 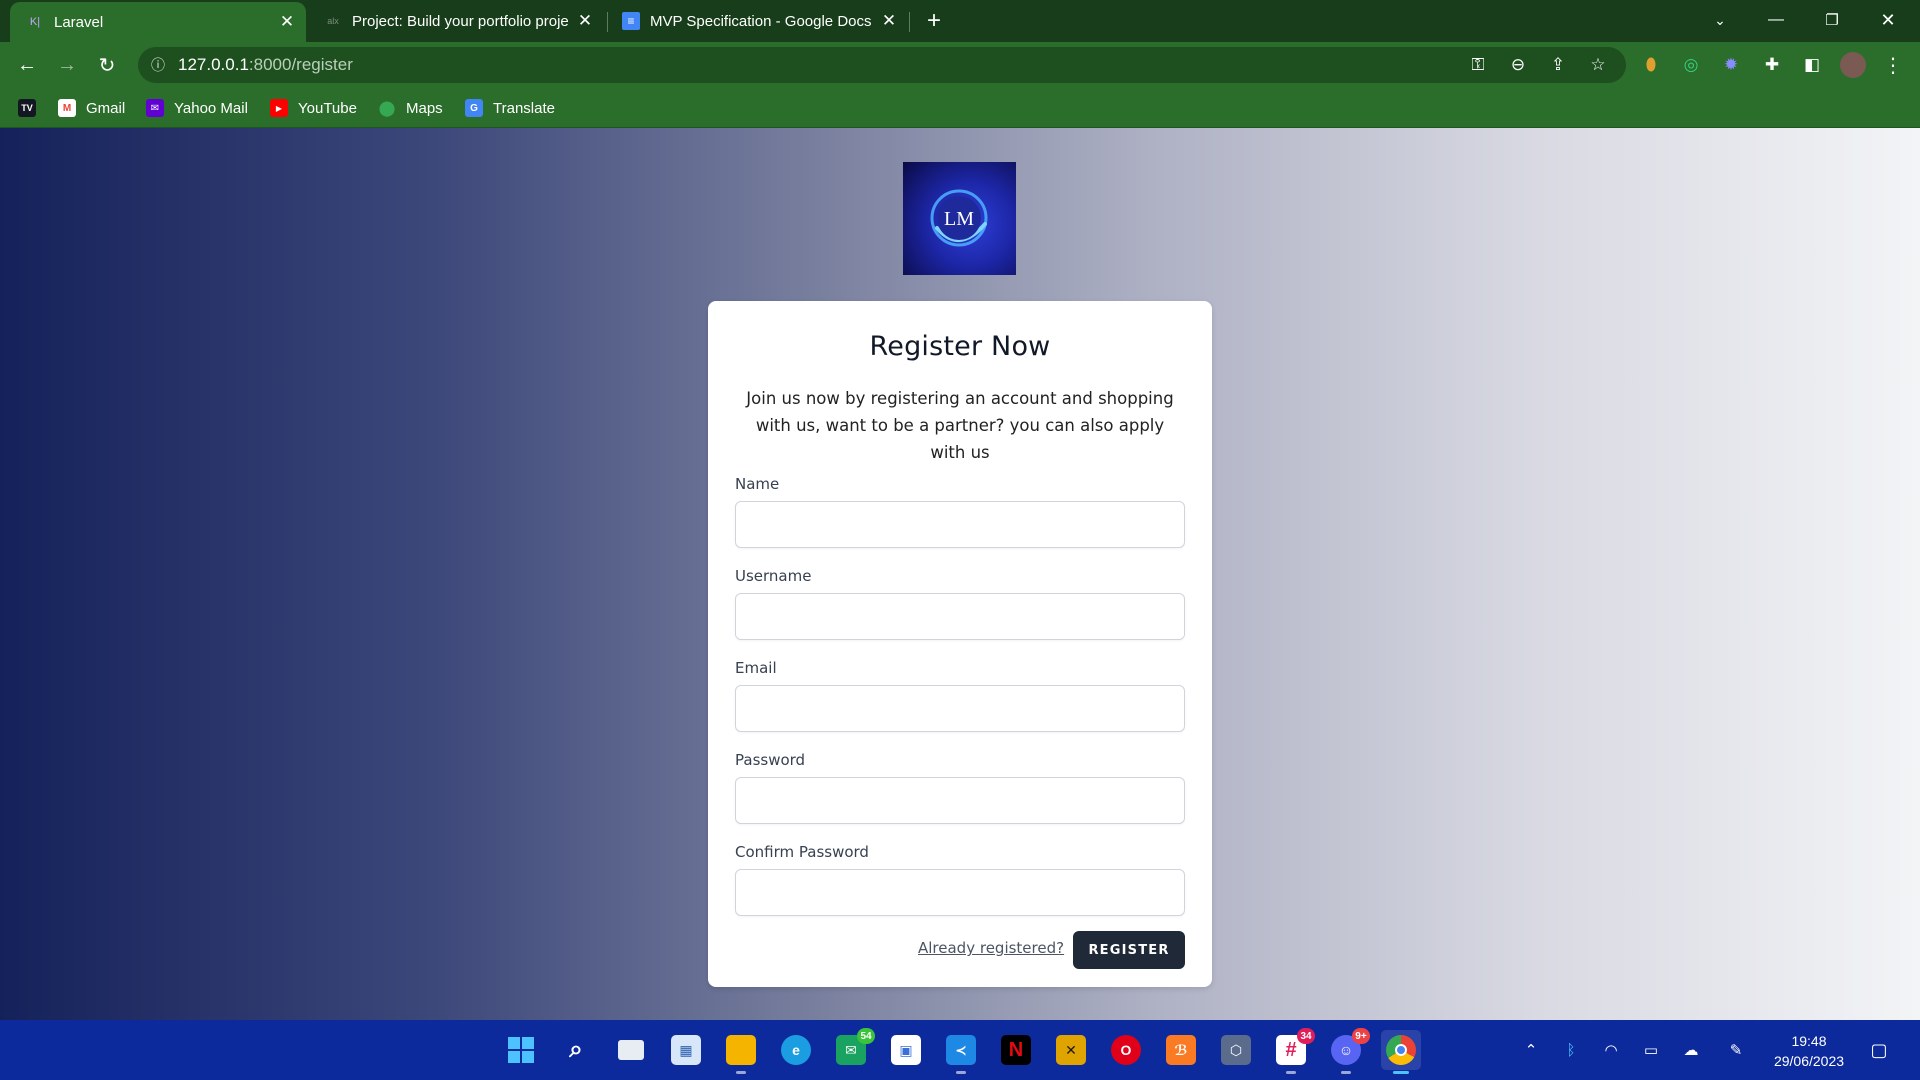 What do you see at coordinates (1832, 20) in the screenshot?
I see `restore-button: ❐` at bounding box center [1832, 20].